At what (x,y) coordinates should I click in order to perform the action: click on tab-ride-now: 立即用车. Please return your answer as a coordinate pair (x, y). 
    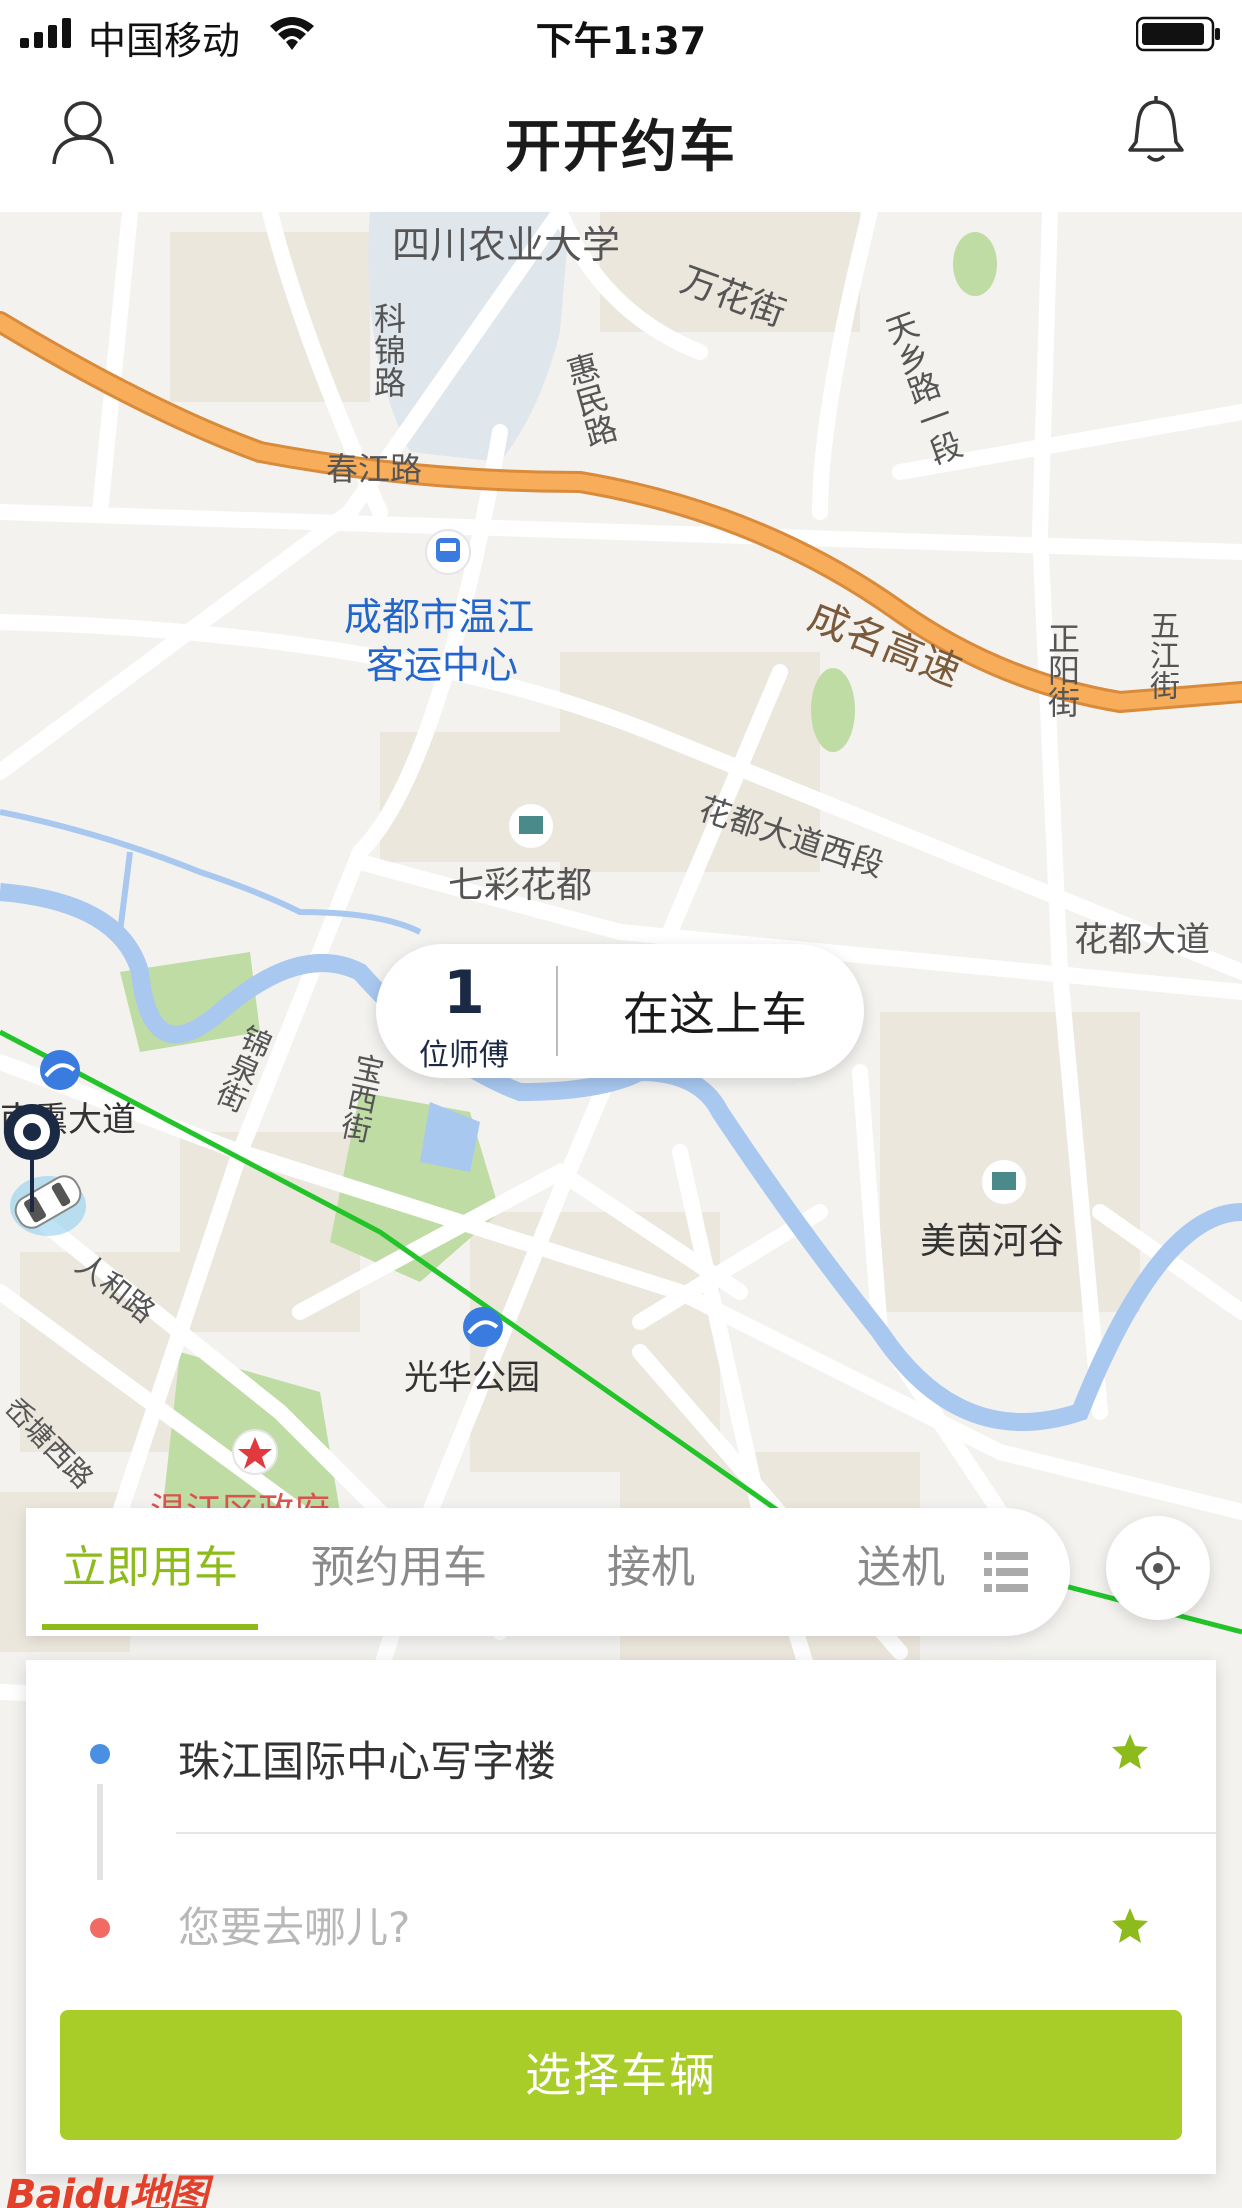
    Looking at the image, I should click on (150, 1572).